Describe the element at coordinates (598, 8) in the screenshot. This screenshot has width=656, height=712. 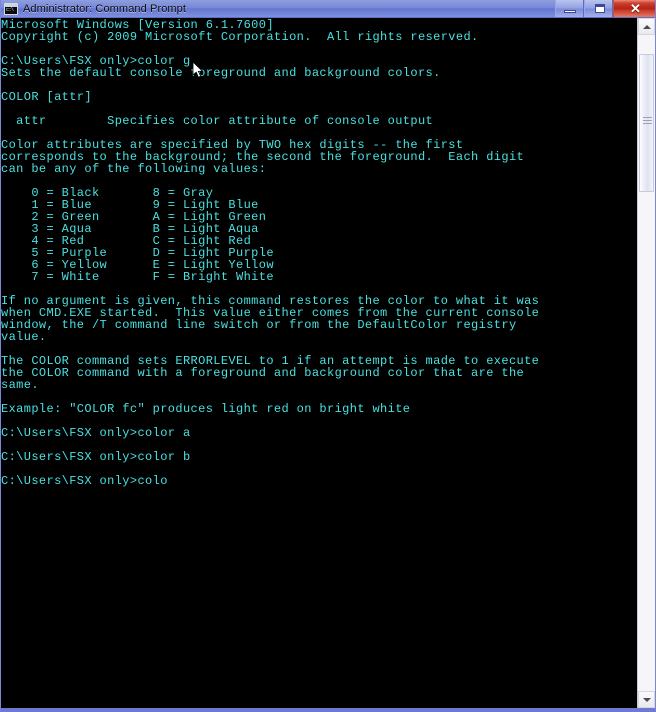
I see `maximize-button` at that location.